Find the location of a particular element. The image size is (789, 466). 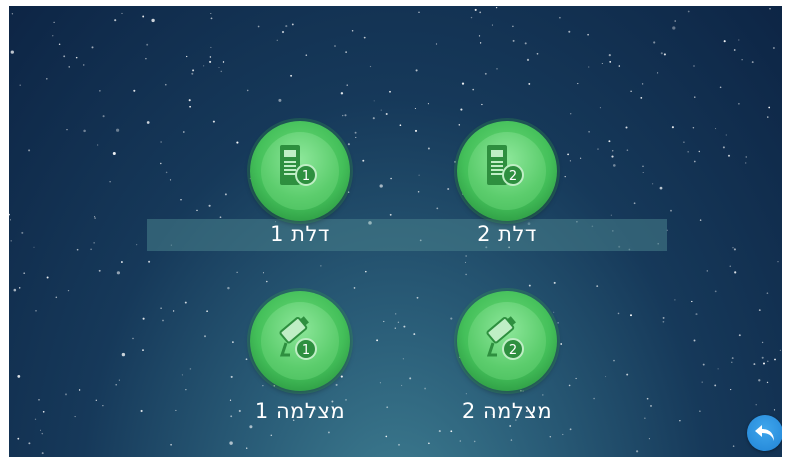

door-1-label: דלת 1 is located at coordinates (300, 234).